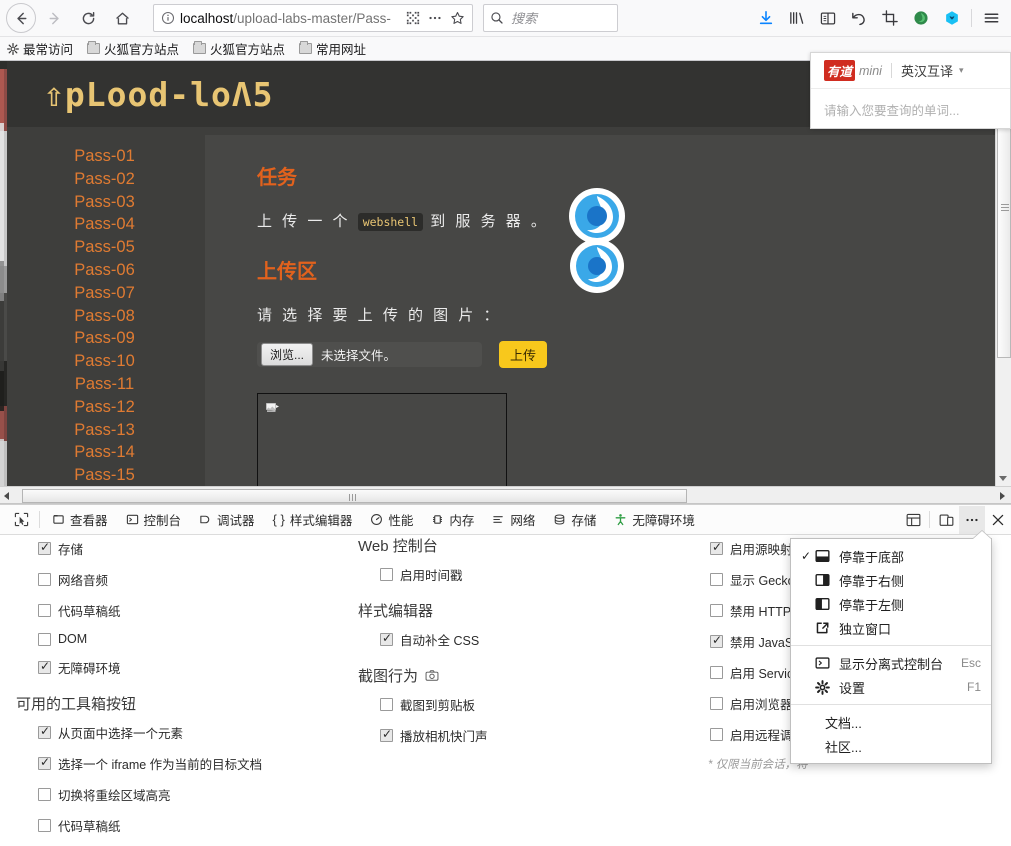  What do you see at coordinates (1002, 496) in the screenshot?
I see `scroll-right-arrow-icon` at bounding box center [1002, 496].